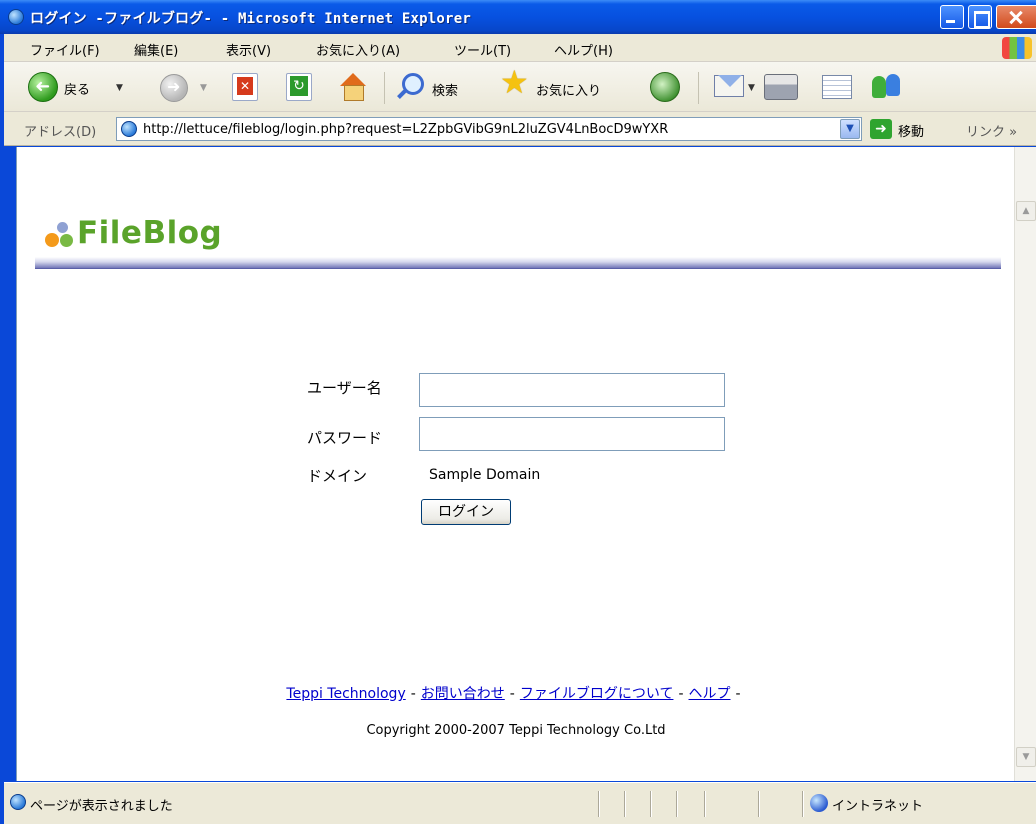 The image size is (1036, 824). I want to click on password-input, so click(572, 434).